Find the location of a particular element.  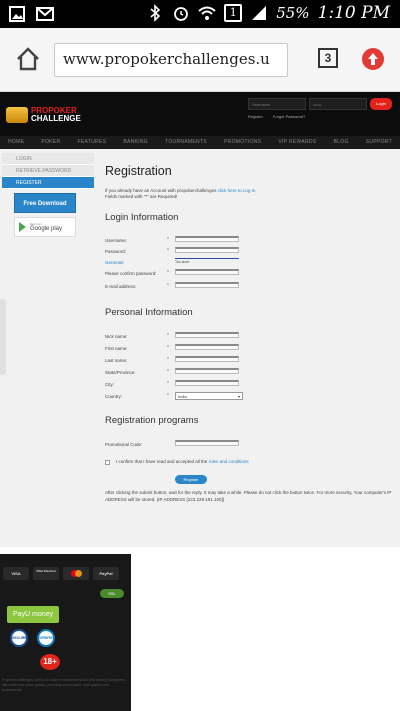

nav-banking: BANKING is located at coordinates (135, 142).